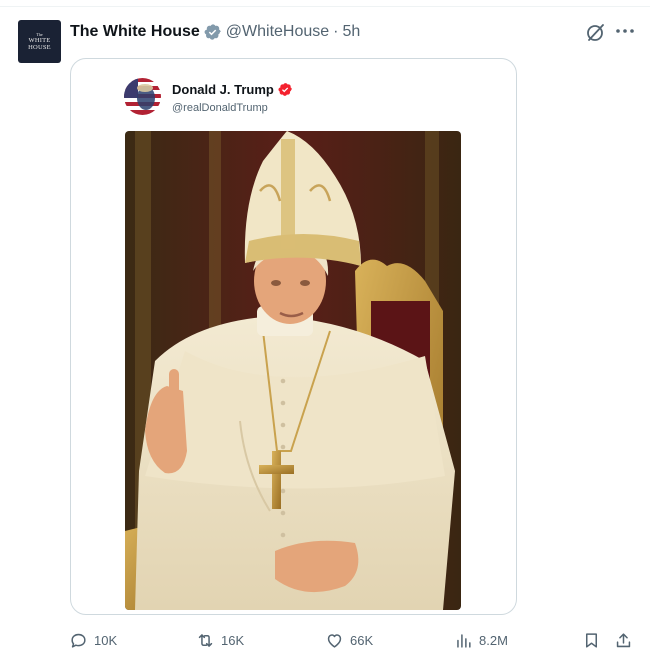  Describe the element at coordinates (212, 32) in the screenshot. I see `verified-gov-badge-icon` at that location.